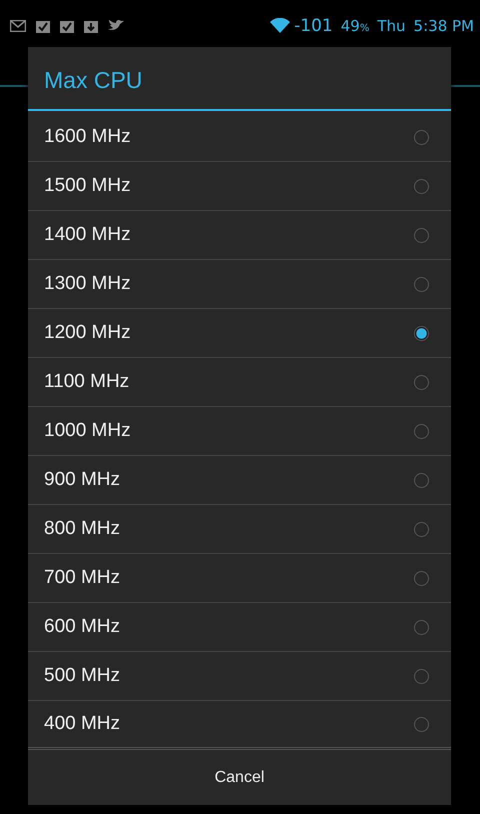  I want to click on battery-percent: 49%, so click(355, 25).